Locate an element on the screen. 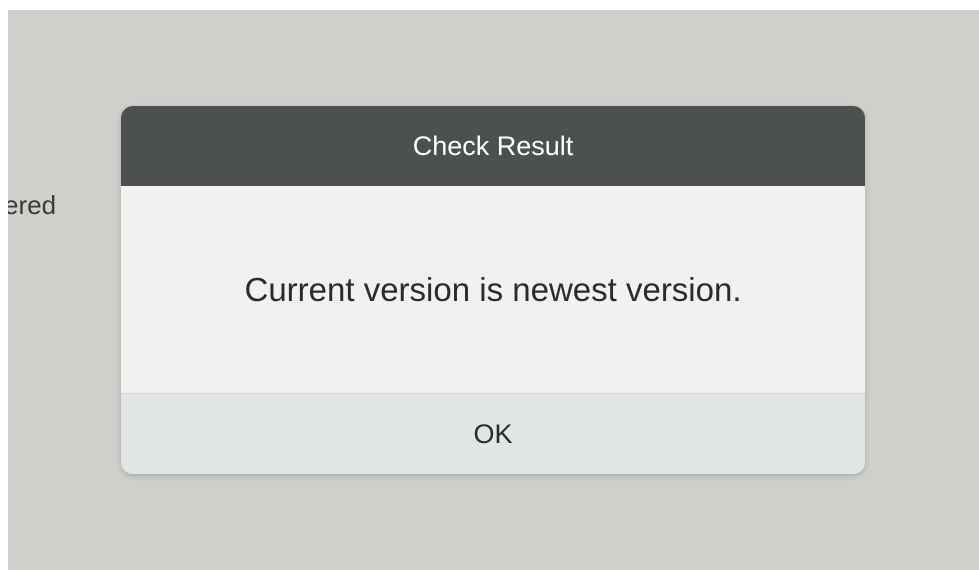  dialog-header: Check Result is located at coordinates (493, 146).